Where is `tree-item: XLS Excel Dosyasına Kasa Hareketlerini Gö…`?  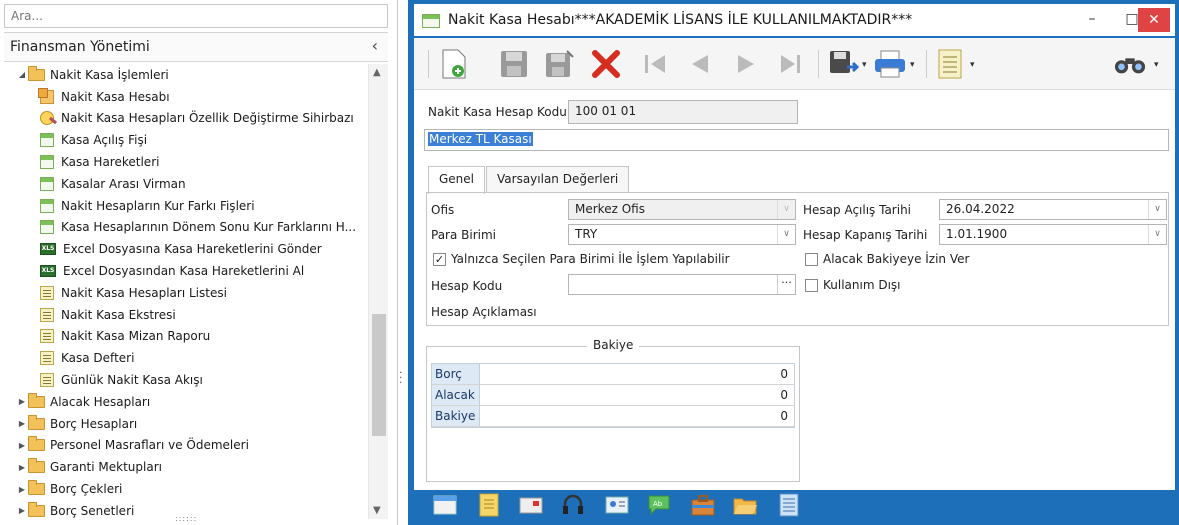
tree-item: XLS Excel Dosyasına Kasa Hareketlerini Gö… is located at coordinates (186, 249).